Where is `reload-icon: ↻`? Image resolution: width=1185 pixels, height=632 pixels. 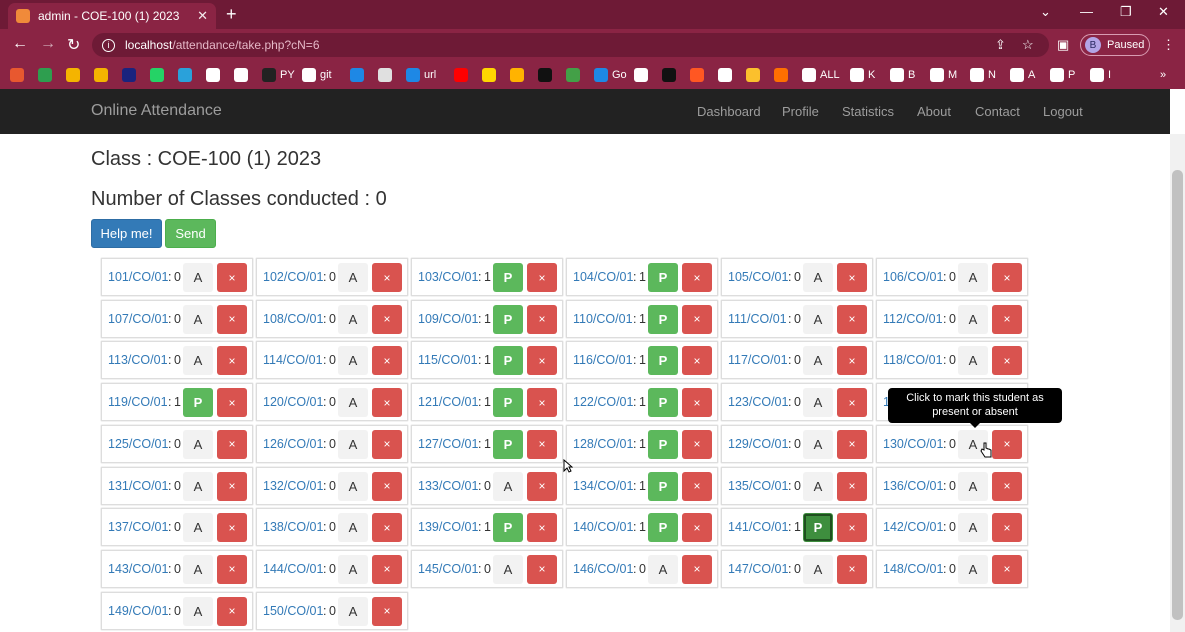 reload-icon: ↻ is located at coordinates (73, 45).